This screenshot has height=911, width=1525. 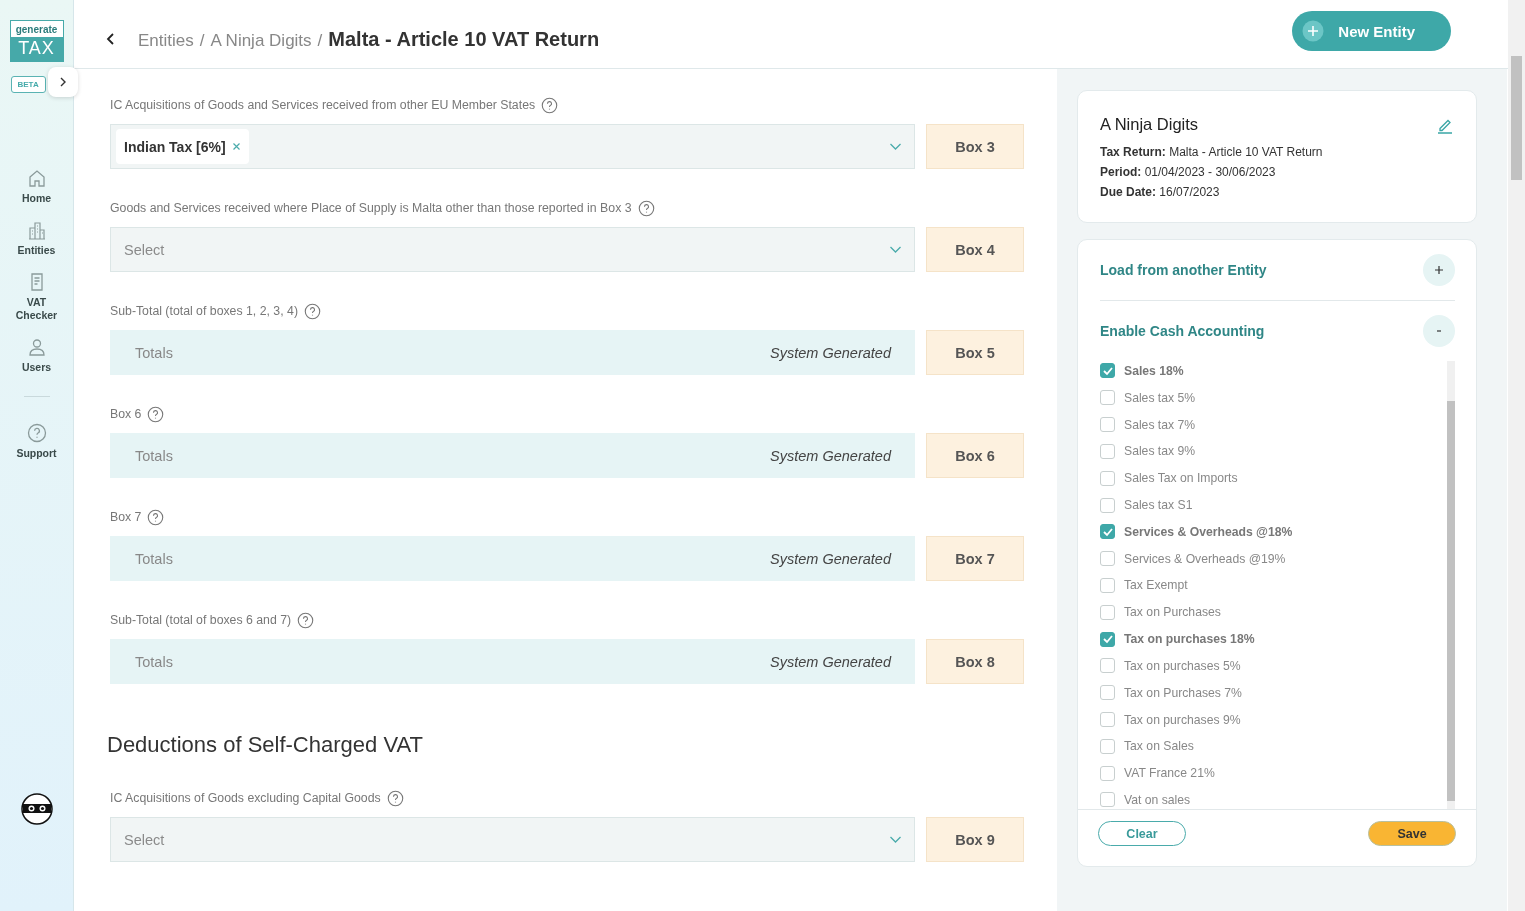 I want to click on checkbox-option: Vat on sales, so click(x=1273, y=800).